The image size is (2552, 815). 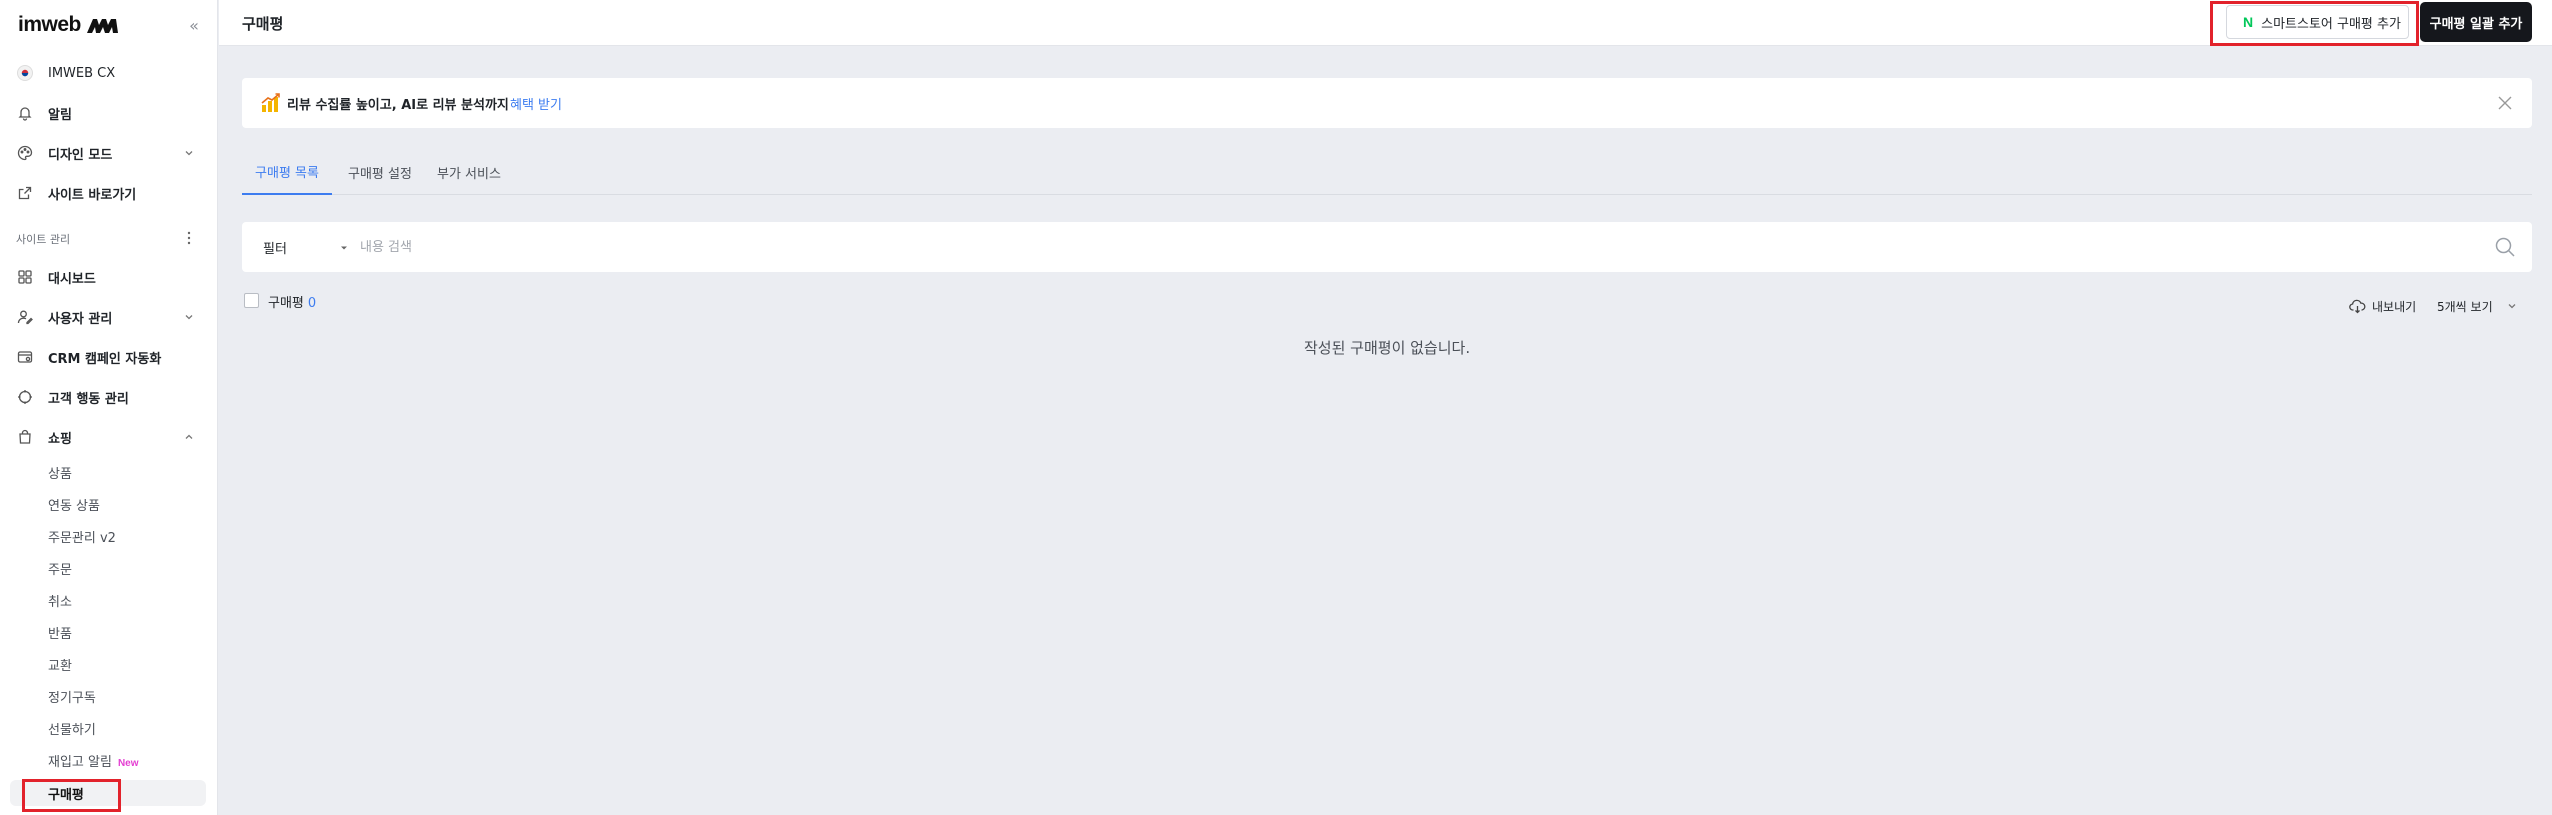 What do you see at coordinates (344, 245) in the screenshot?
I see `caret-down-icon` at bounding box center [344, 245].